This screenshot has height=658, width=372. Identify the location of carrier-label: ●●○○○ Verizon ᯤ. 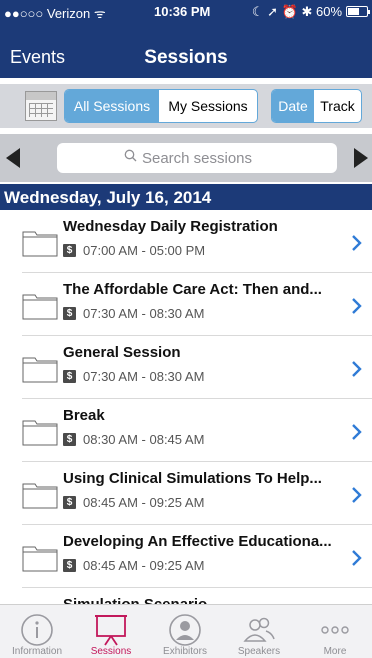
(55, 13).